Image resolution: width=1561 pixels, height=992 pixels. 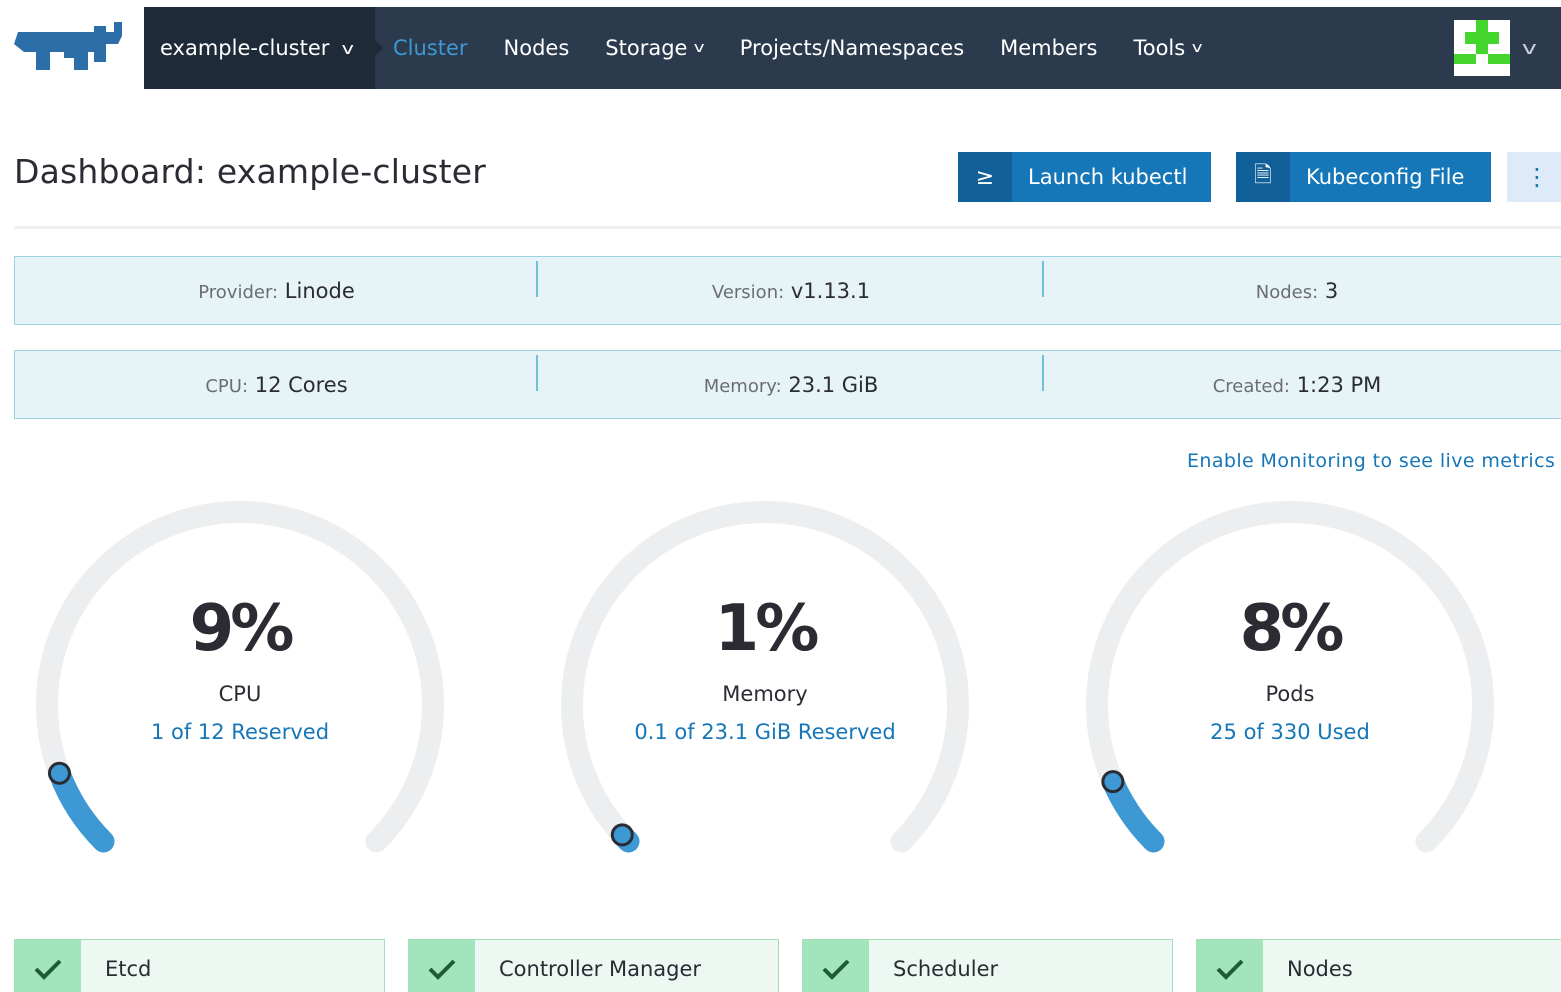 What do you see at coordinates (379, 48) in the screenshot?
I see `cluster-switcher-arrow` at bounding box center [379, 48].